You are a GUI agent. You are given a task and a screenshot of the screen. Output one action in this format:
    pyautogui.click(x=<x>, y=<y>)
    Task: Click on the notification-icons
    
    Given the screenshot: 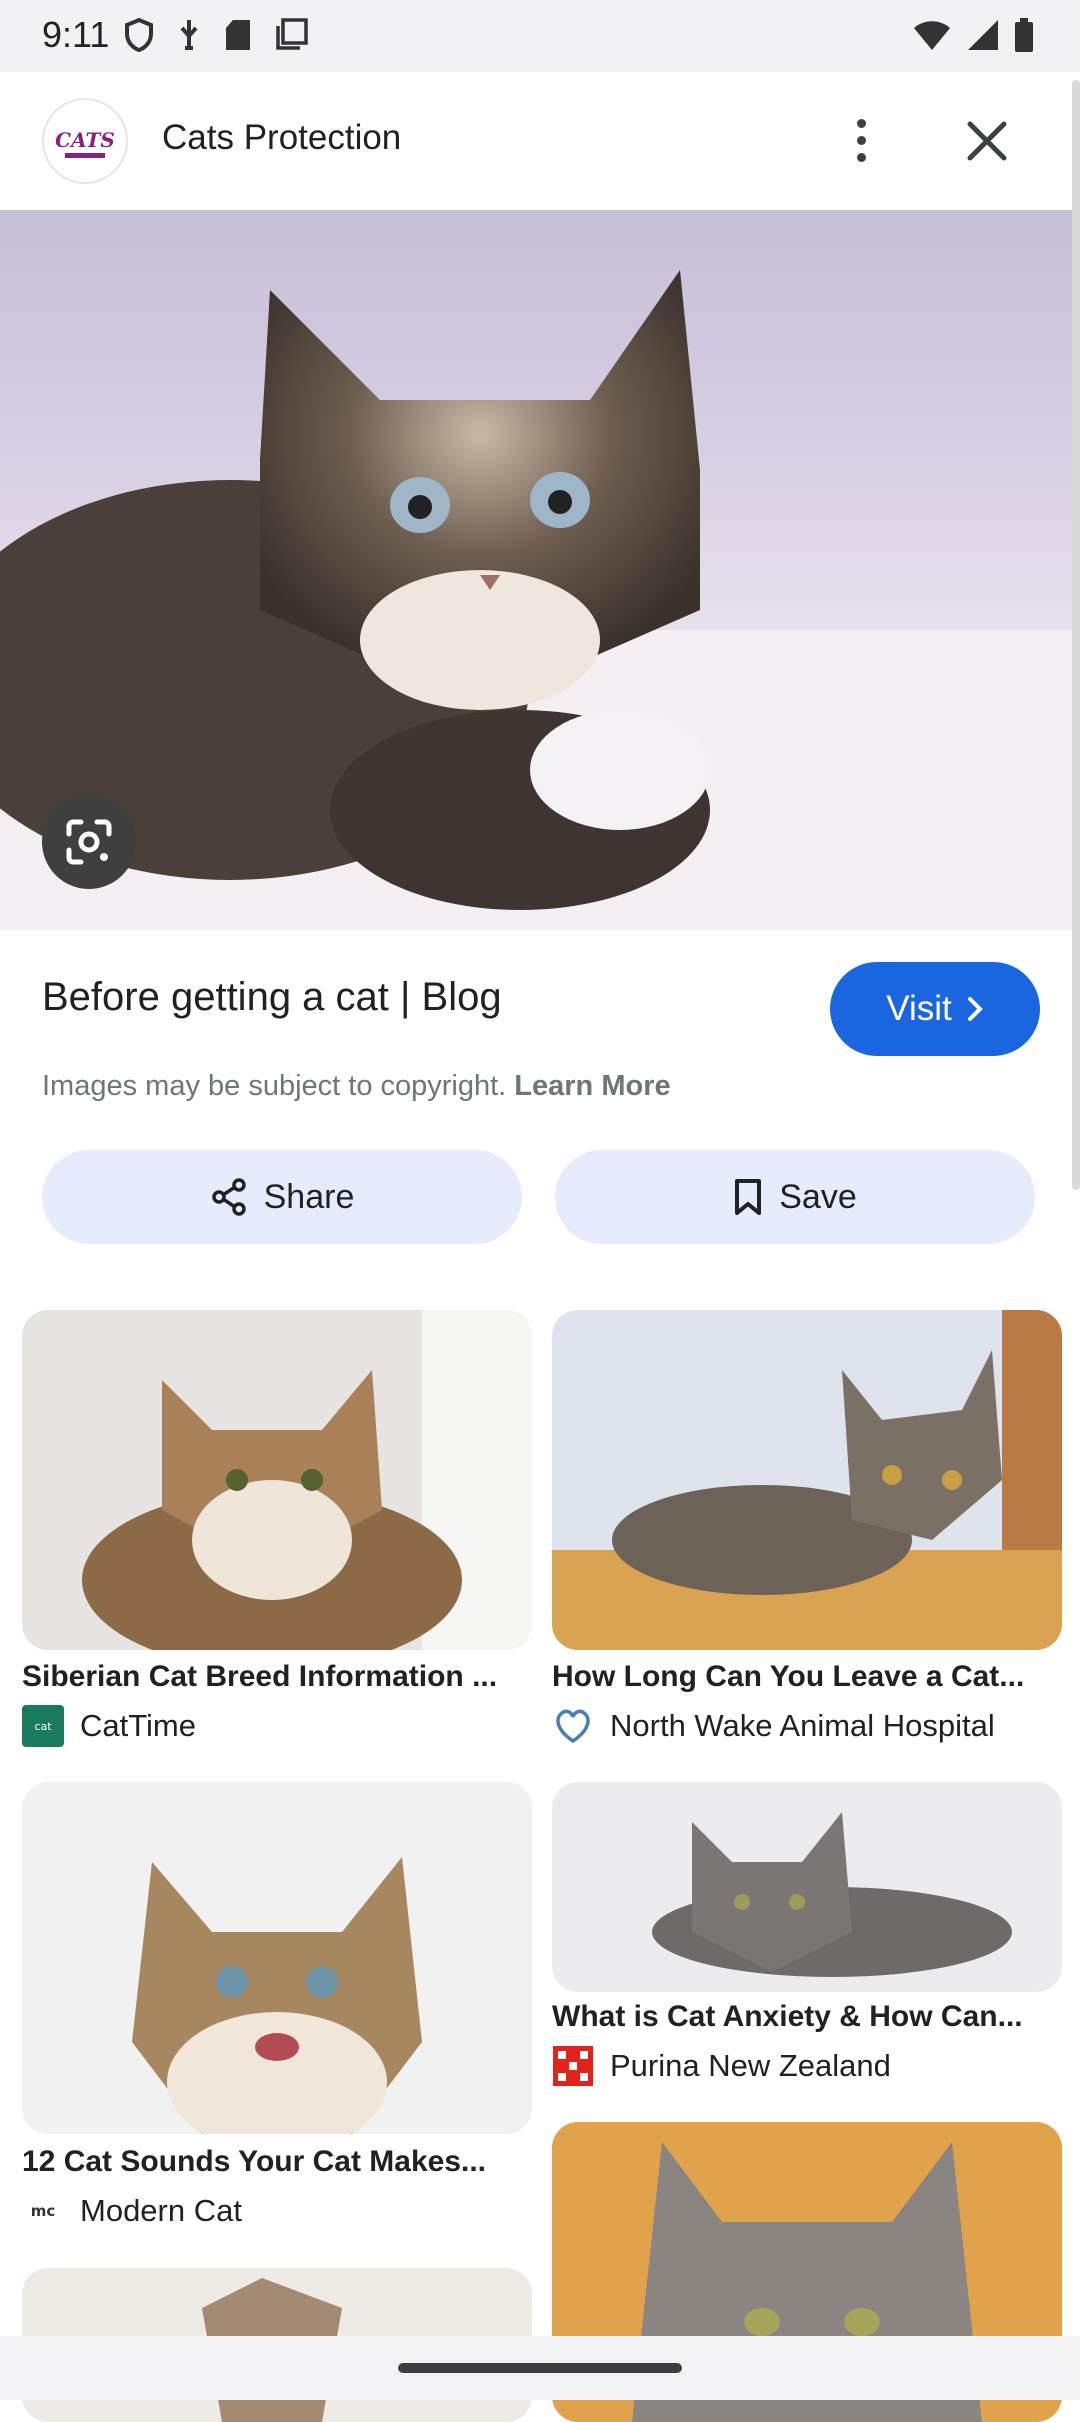 What is the action you would take?
    pyautogui.click(x=216, y=35)
    